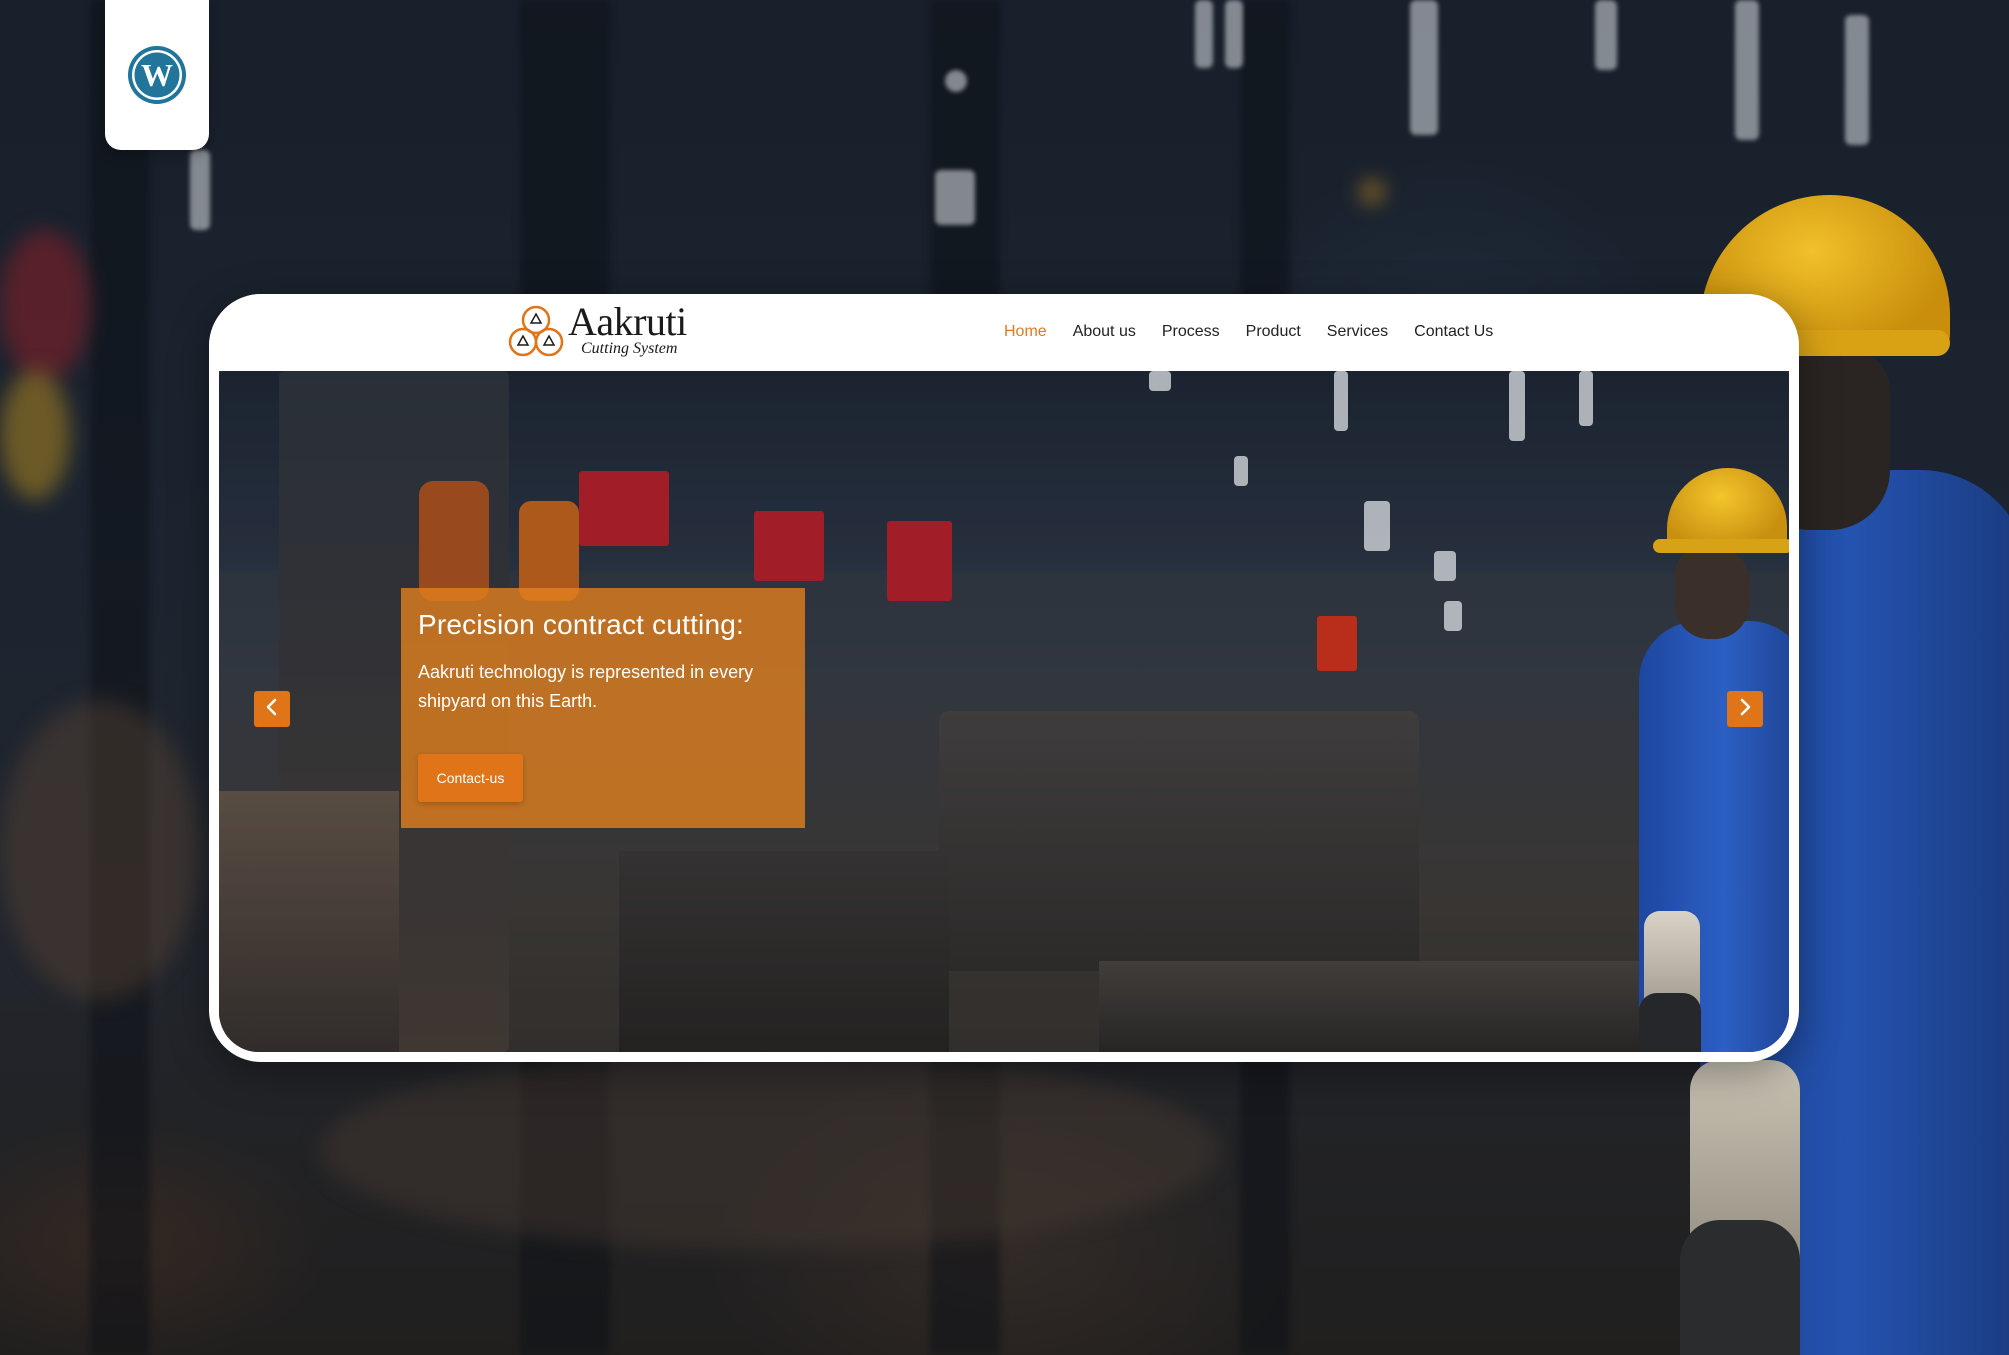 The image size is (2009, 1355). Describe the element at coordinates (629, 348) in the screenshot. I see `brand-tagline: Cutting System` at that location.